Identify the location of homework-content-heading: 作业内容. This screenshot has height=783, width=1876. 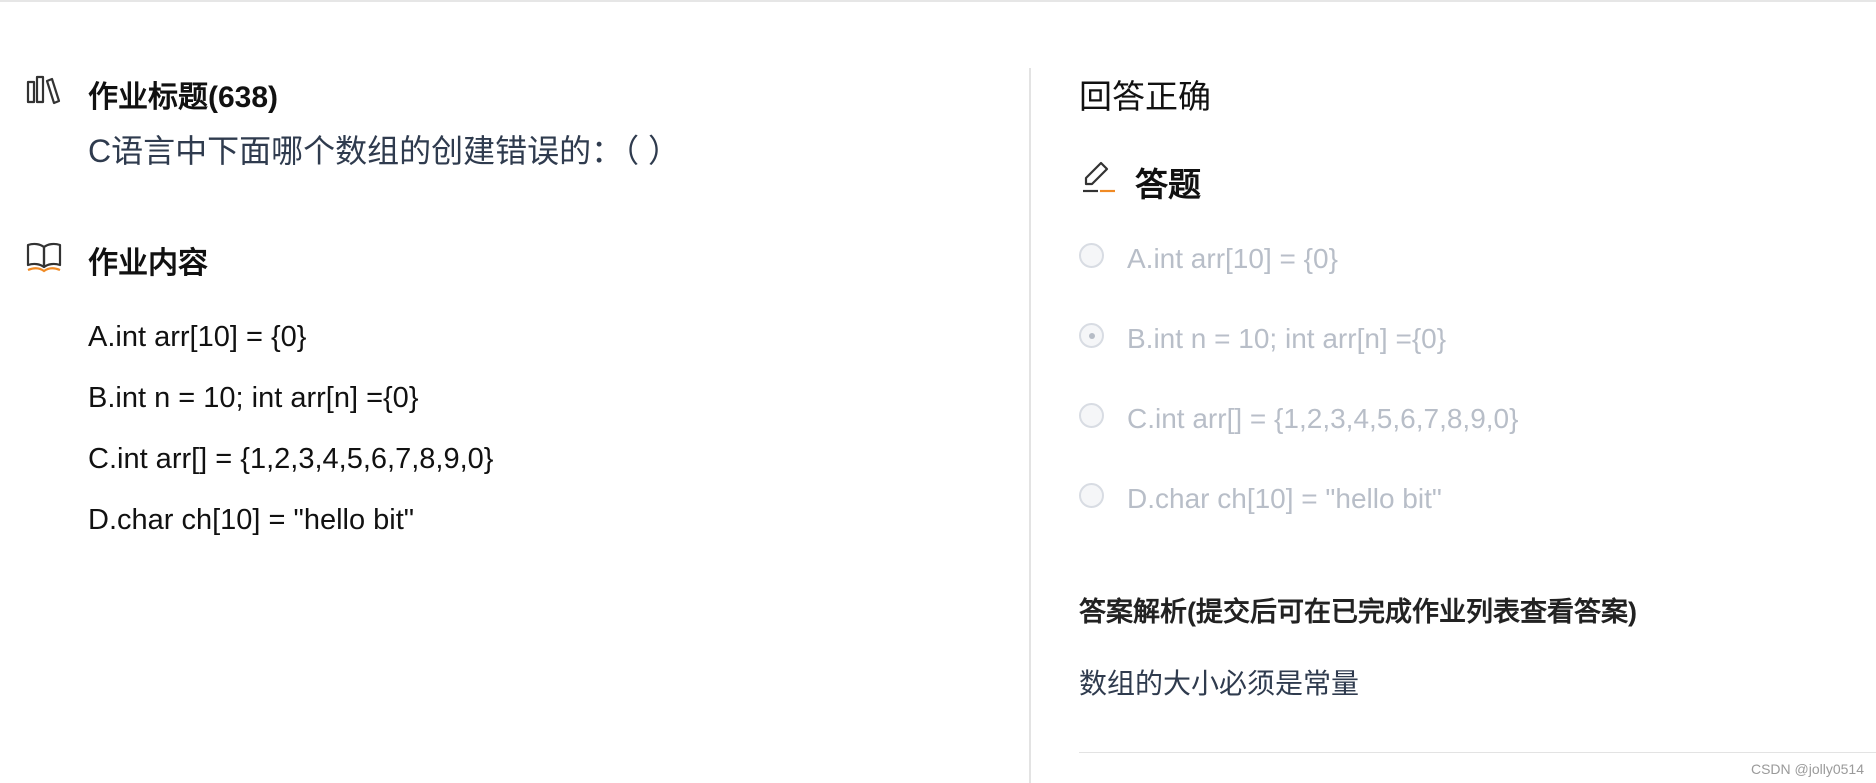
(148, 263).